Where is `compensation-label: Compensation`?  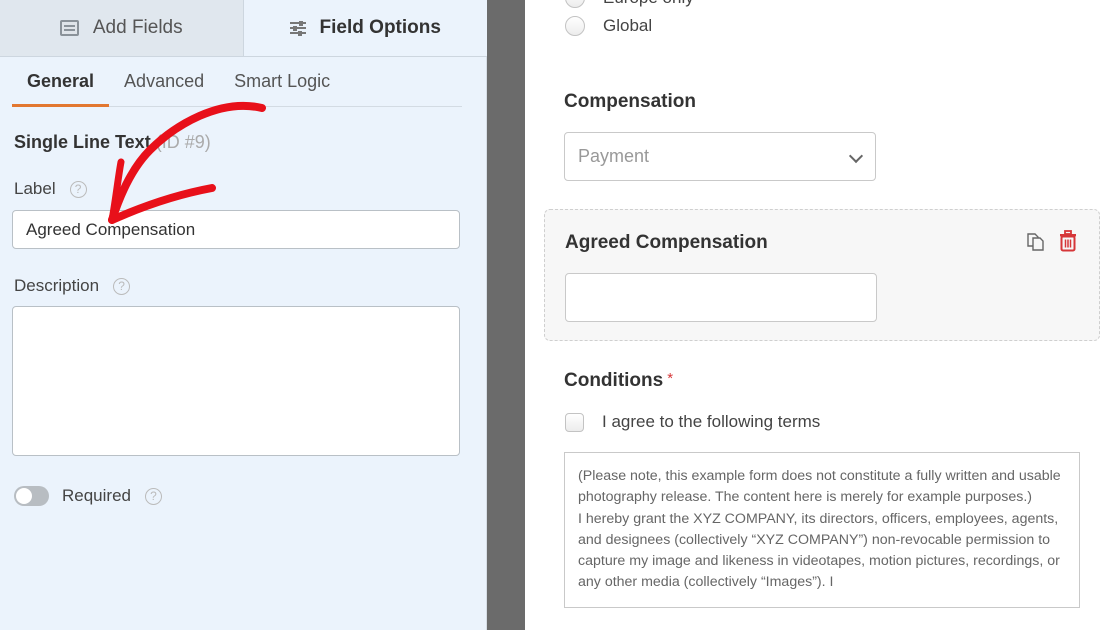
compensation-label: Compensation is located at coordinates (630, 101).